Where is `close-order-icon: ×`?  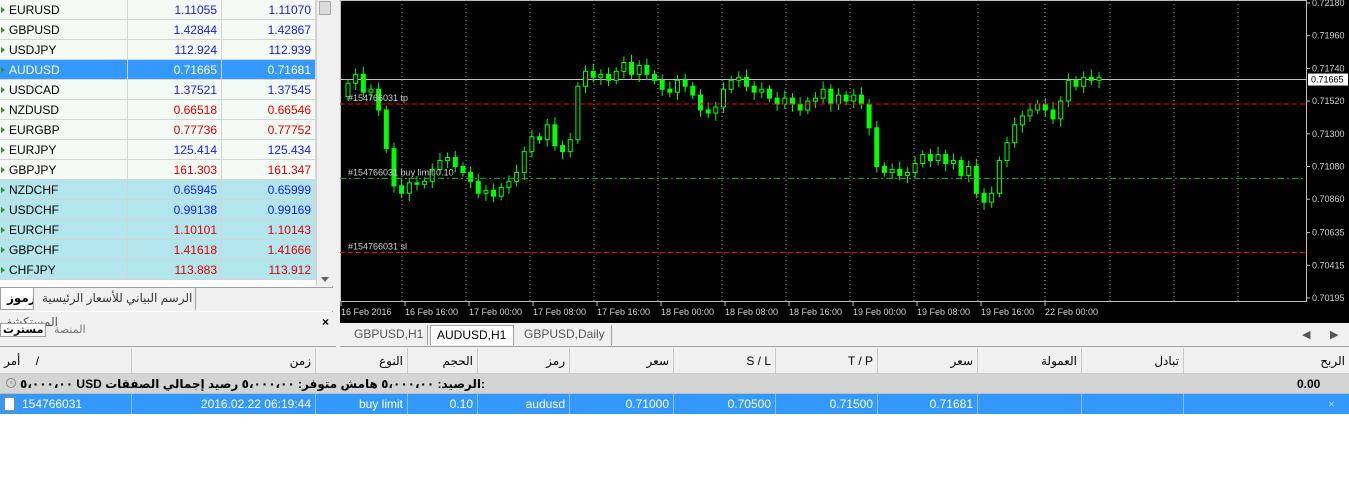
close-order-icon: × is located at coordinates (1331, 404).